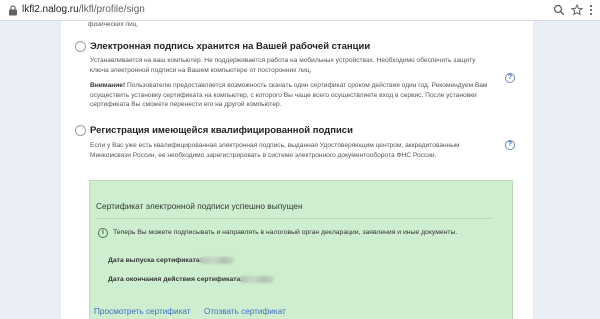 The image size is (600, 319). I want to click on view-certificate-link: Просмотреть сертификат, so click(142, 311).